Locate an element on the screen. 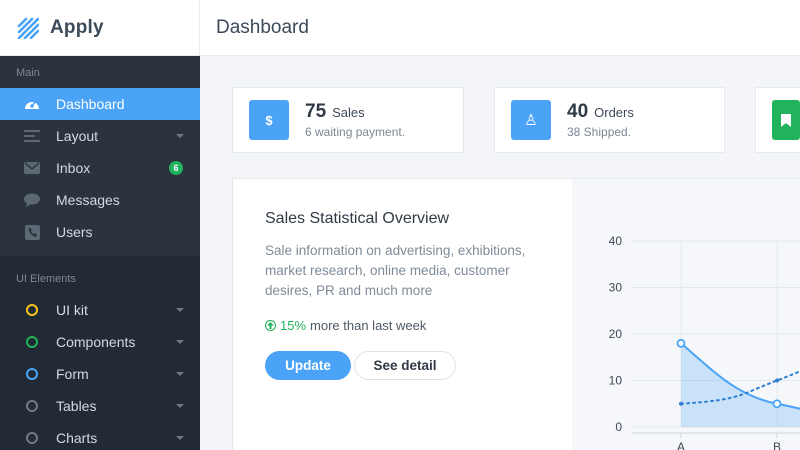  stat-subtext: 6 waiting payment. is located at coordinates (355, 132).